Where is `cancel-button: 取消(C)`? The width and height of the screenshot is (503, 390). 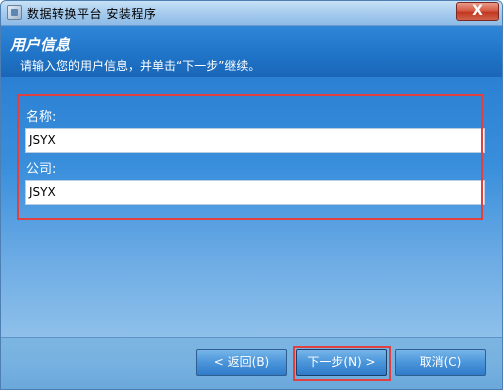 cancel-button: 取消(C) is located at coordinates (440, 362).